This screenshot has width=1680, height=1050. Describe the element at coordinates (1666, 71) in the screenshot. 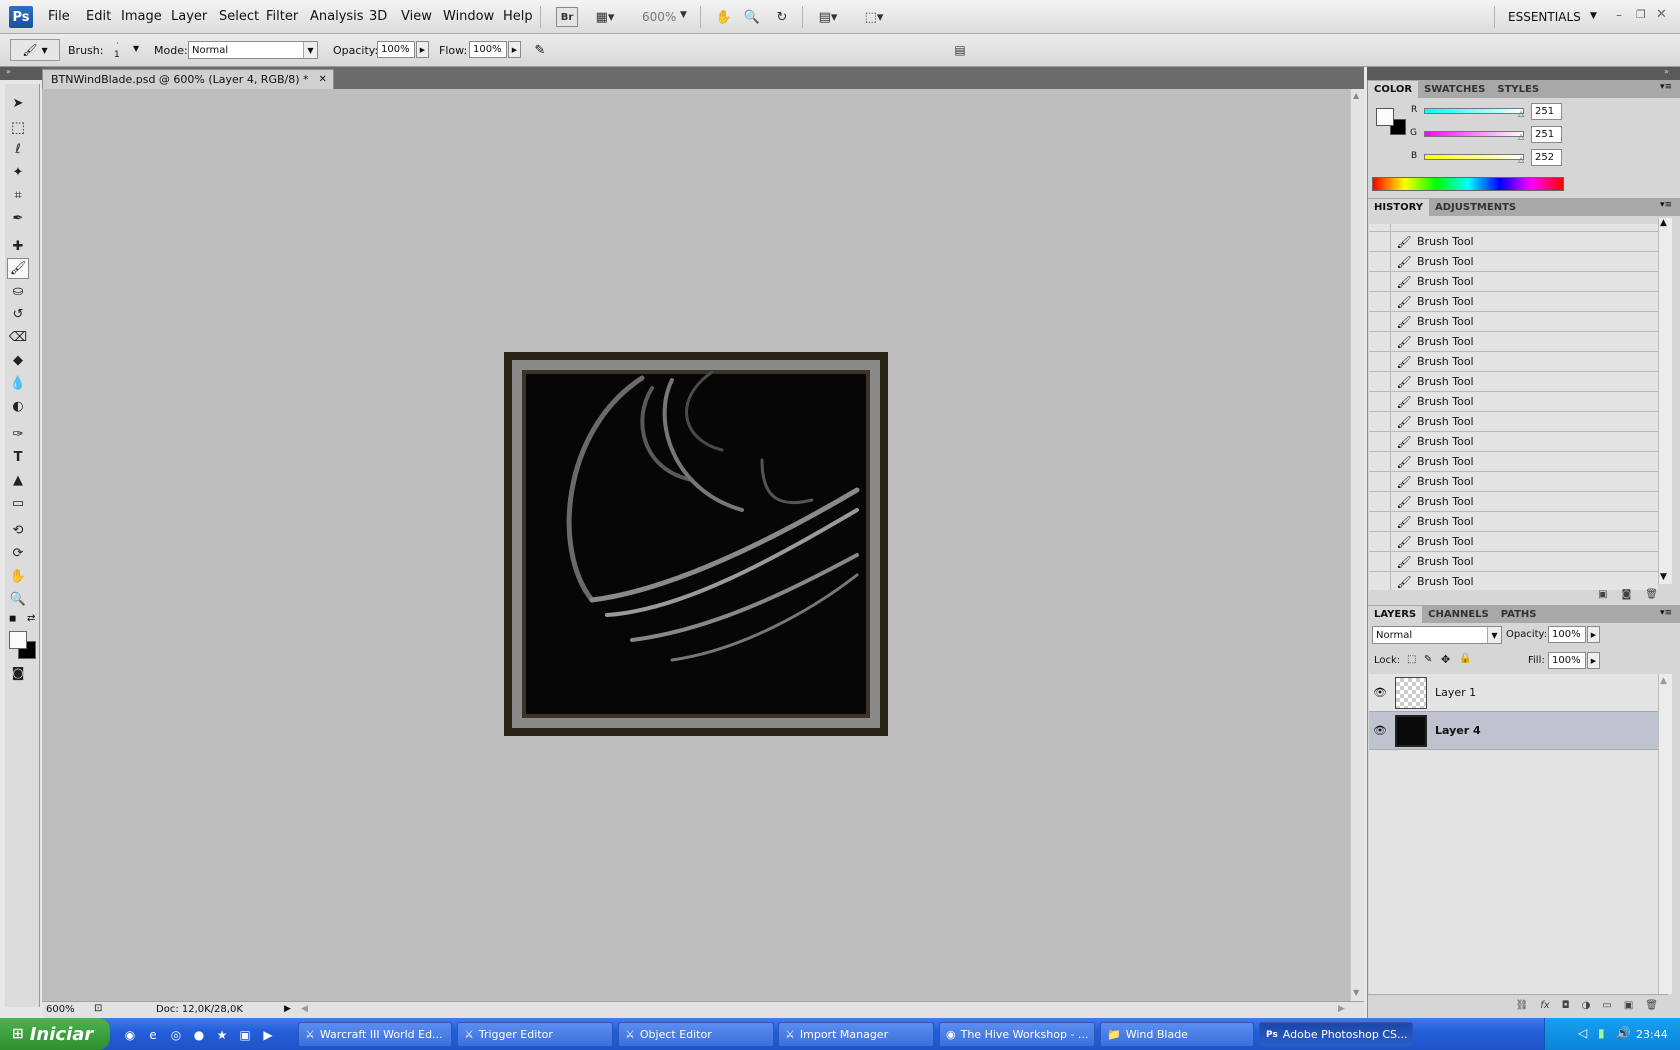

I see `expand-panels-icon: »` at that location.